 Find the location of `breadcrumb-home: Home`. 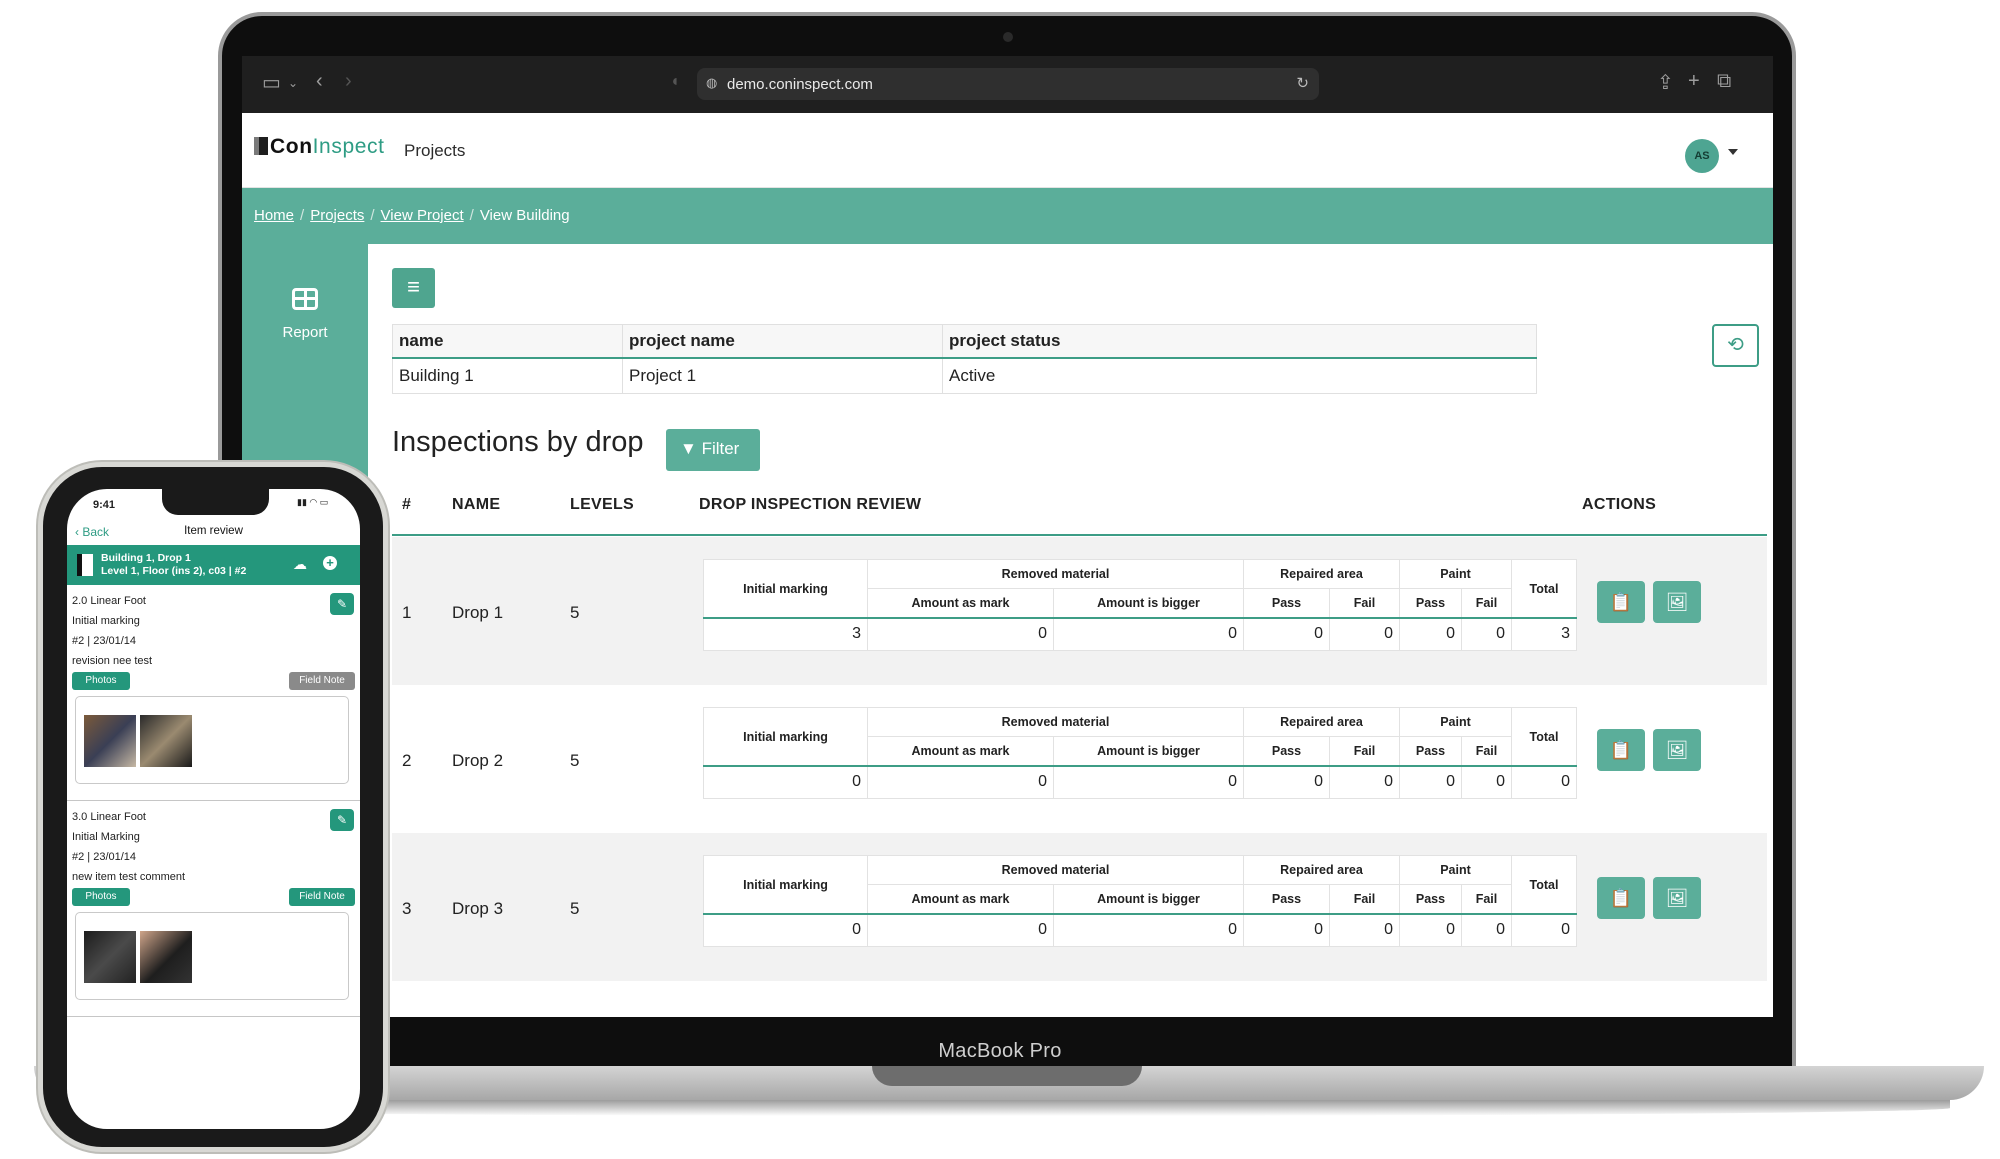

breadcrumb-home: Home is located at coordinates (274, 215).